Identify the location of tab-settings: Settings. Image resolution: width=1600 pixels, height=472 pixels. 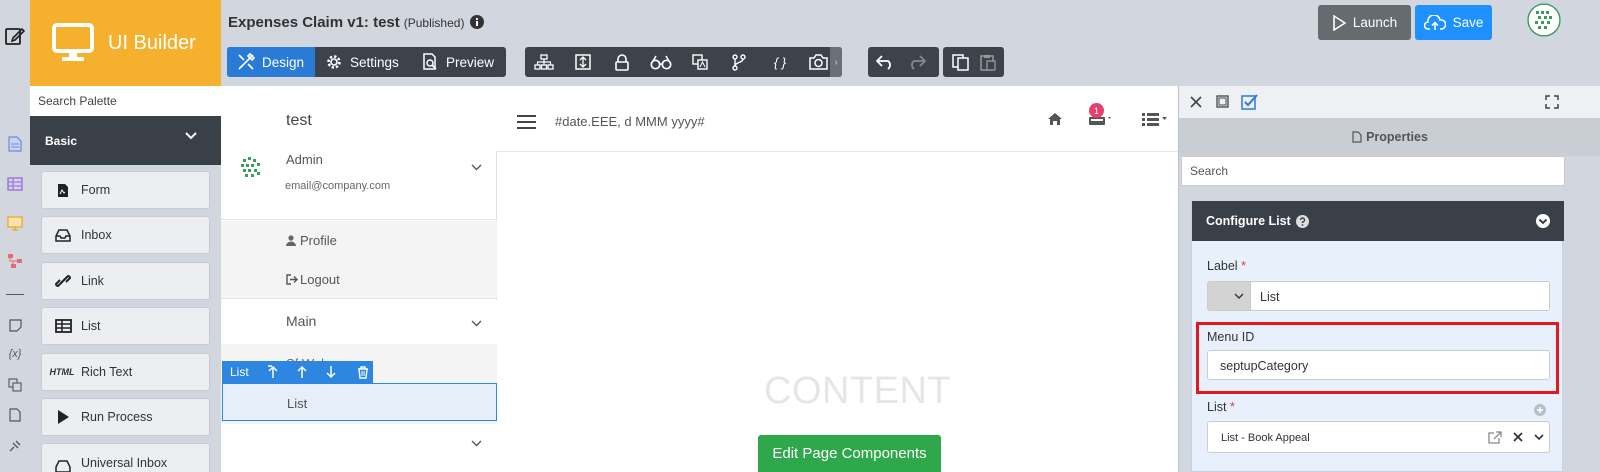
(363, 62).